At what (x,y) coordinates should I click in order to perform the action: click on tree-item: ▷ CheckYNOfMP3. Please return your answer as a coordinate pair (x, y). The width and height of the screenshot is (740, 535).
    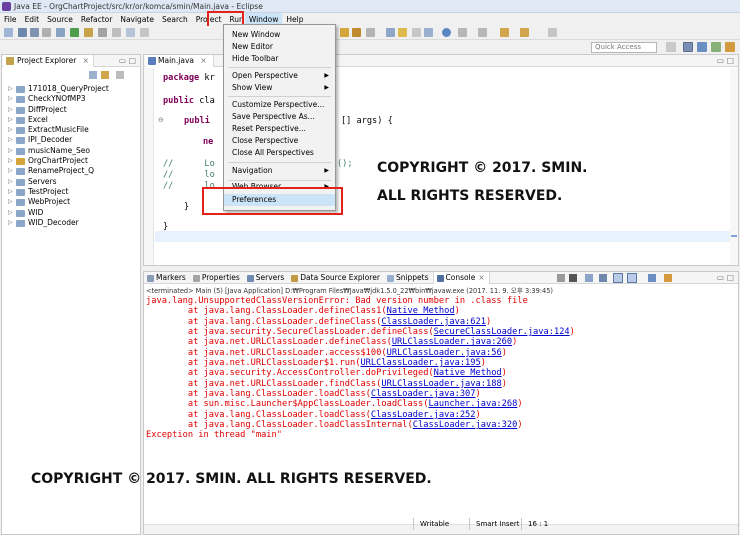
    Looking at the image, I should click on (71, 99).